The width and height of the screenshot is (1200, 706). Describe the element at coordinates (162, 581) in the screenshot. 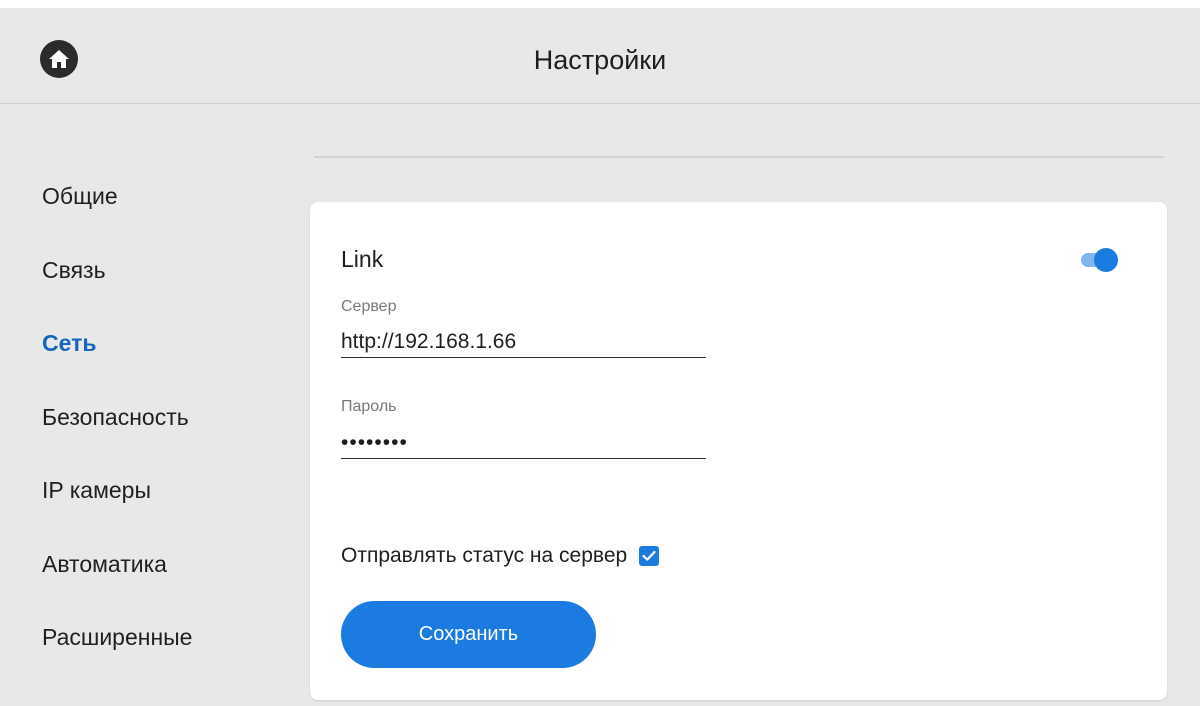

I see `sidebar-item-automation: Автоматика` at that location.